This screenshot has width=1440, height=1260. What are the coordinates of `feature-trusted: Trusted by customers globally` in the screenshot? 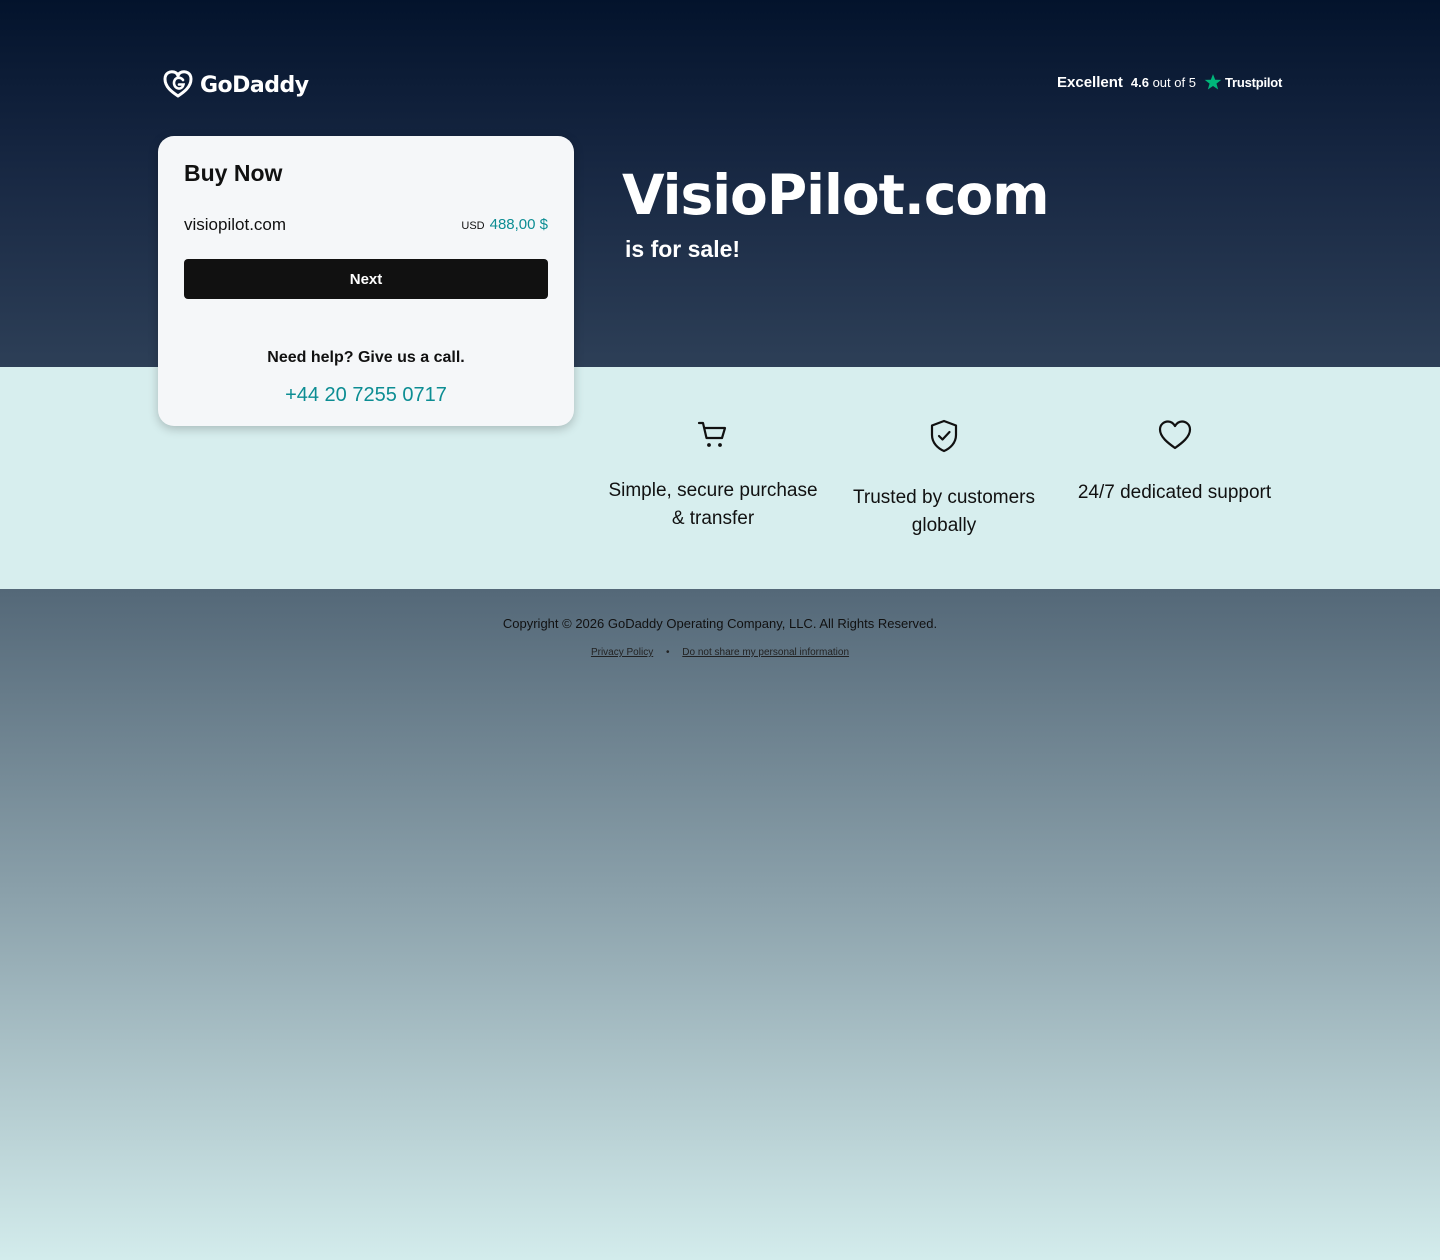 It's located at (944, 479).